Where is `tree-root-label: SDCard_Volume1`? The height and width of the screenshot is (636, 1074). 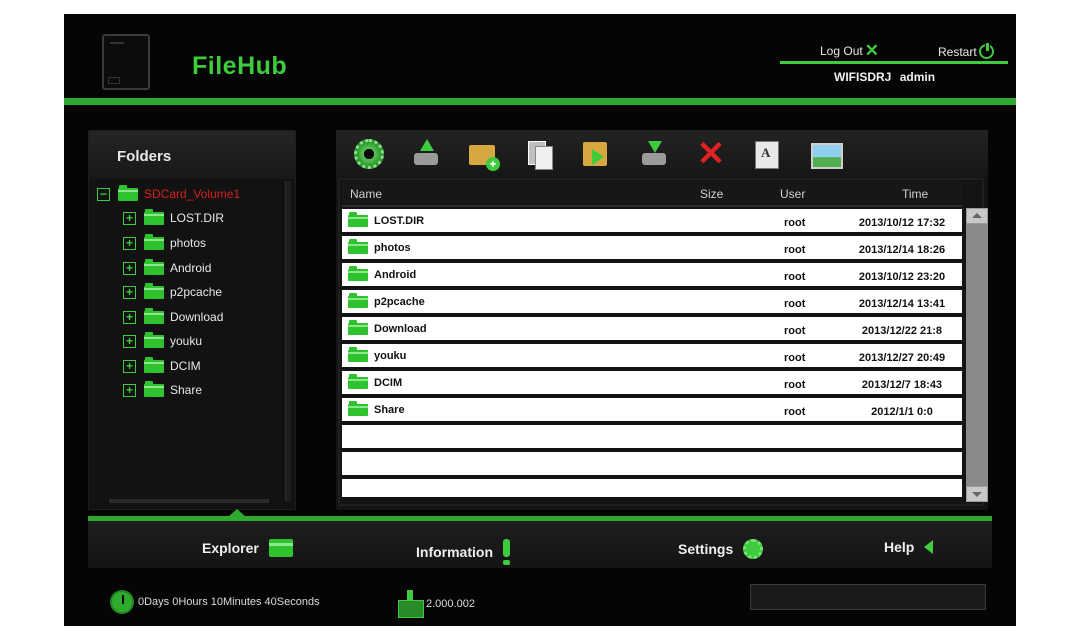 tree-root-label: SDCard_Volume1 is located at coordinates (192, 194).